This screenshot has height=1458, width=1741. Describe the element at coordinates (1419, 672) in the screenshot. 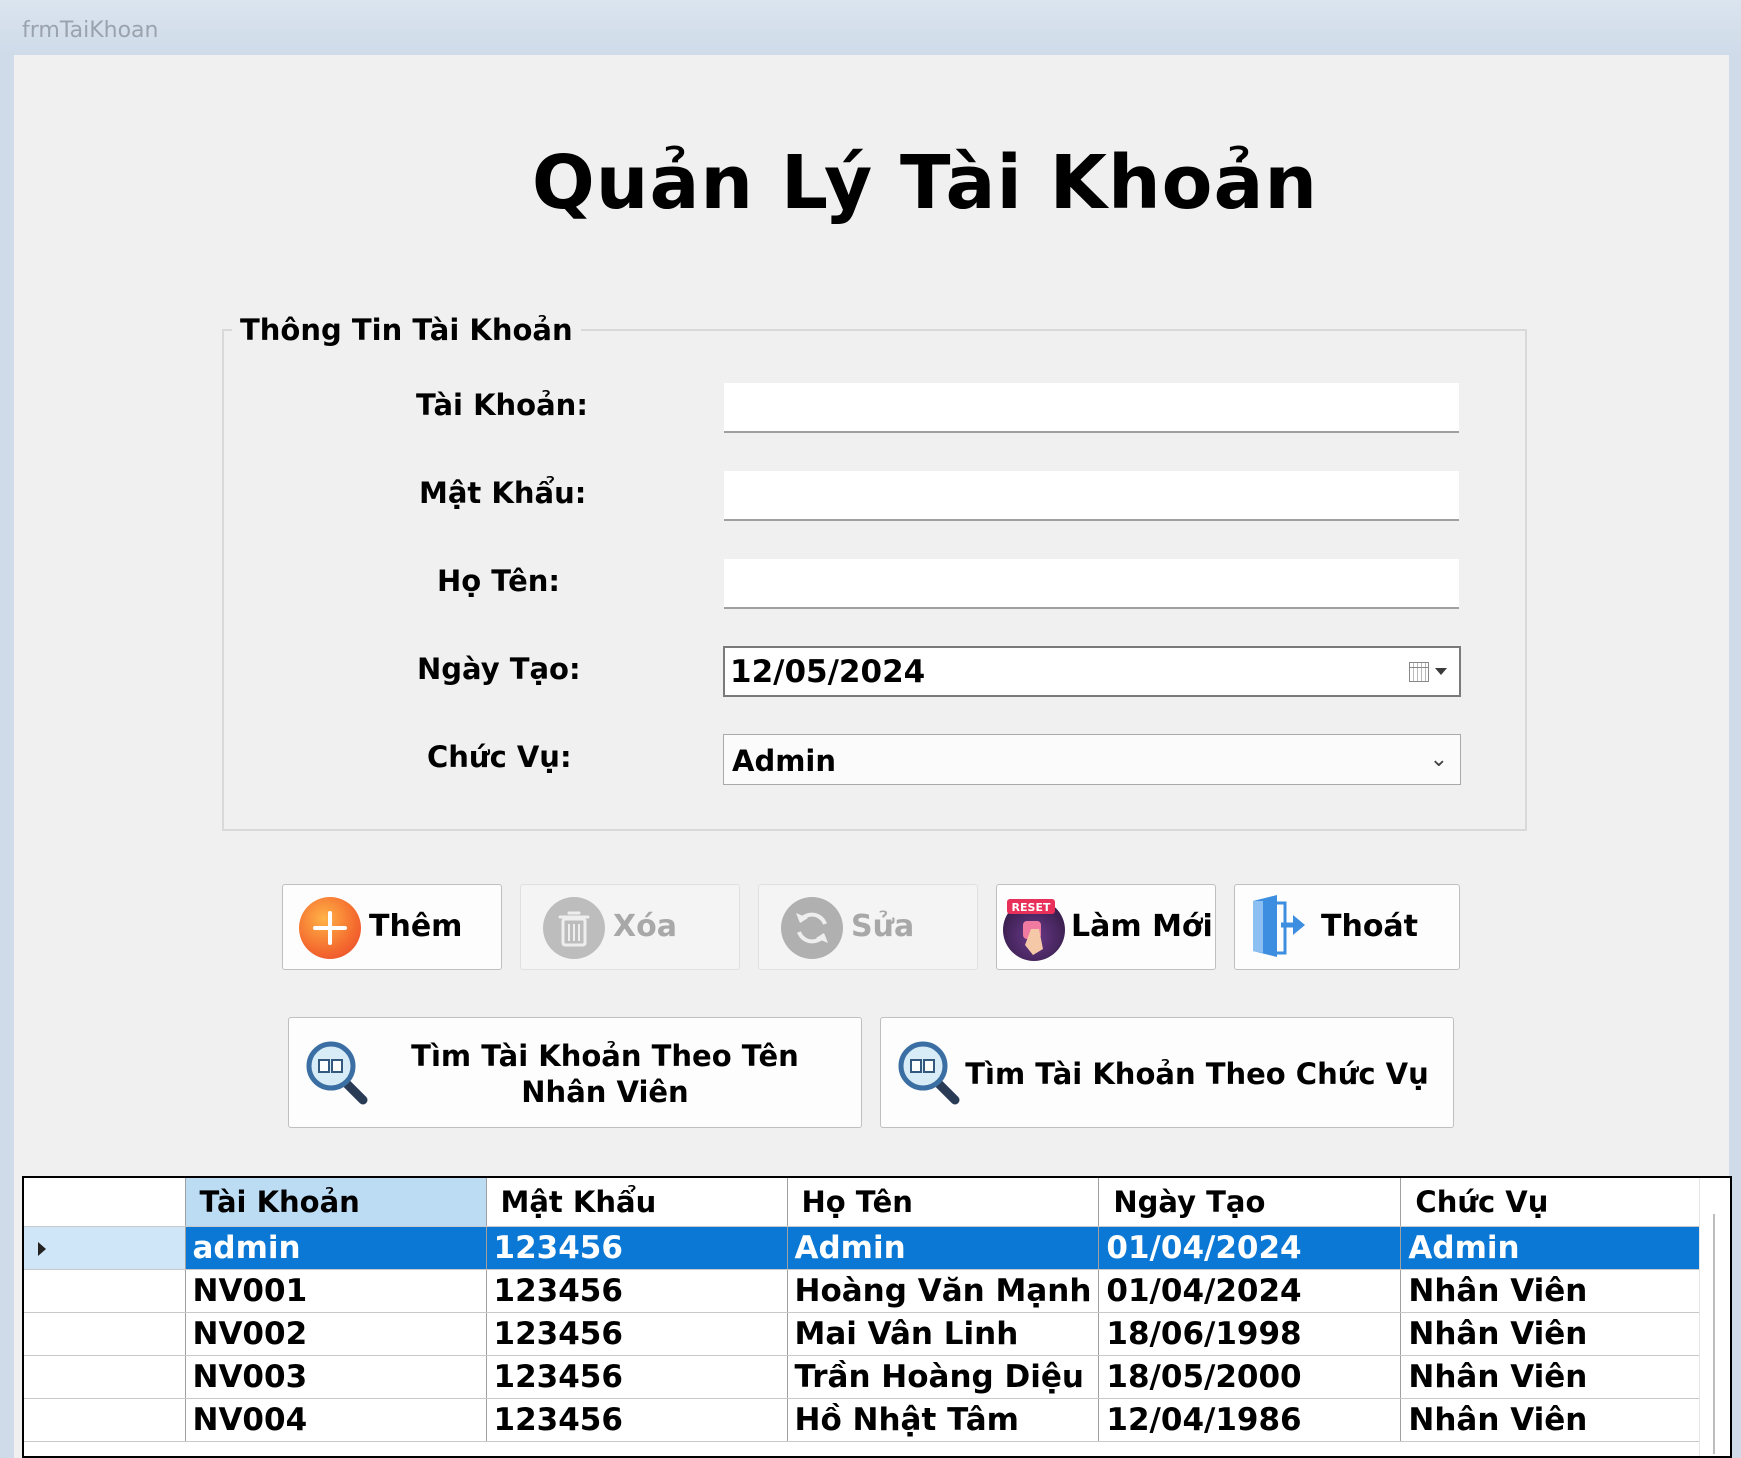

I see `calendar-icon` at that location.